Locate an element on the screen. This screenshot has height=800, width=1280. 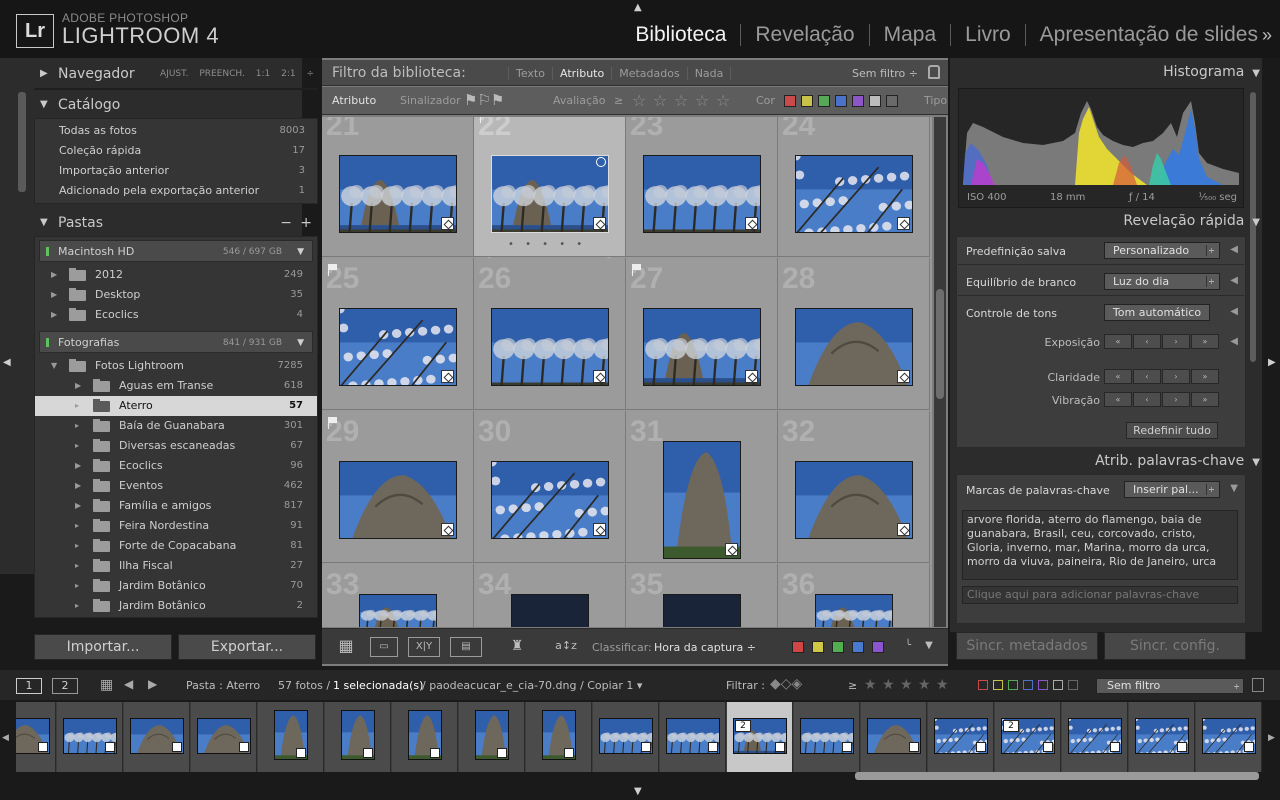
grid-cell: 22• • • • •↶↷ is located at coordinates (550, 194).